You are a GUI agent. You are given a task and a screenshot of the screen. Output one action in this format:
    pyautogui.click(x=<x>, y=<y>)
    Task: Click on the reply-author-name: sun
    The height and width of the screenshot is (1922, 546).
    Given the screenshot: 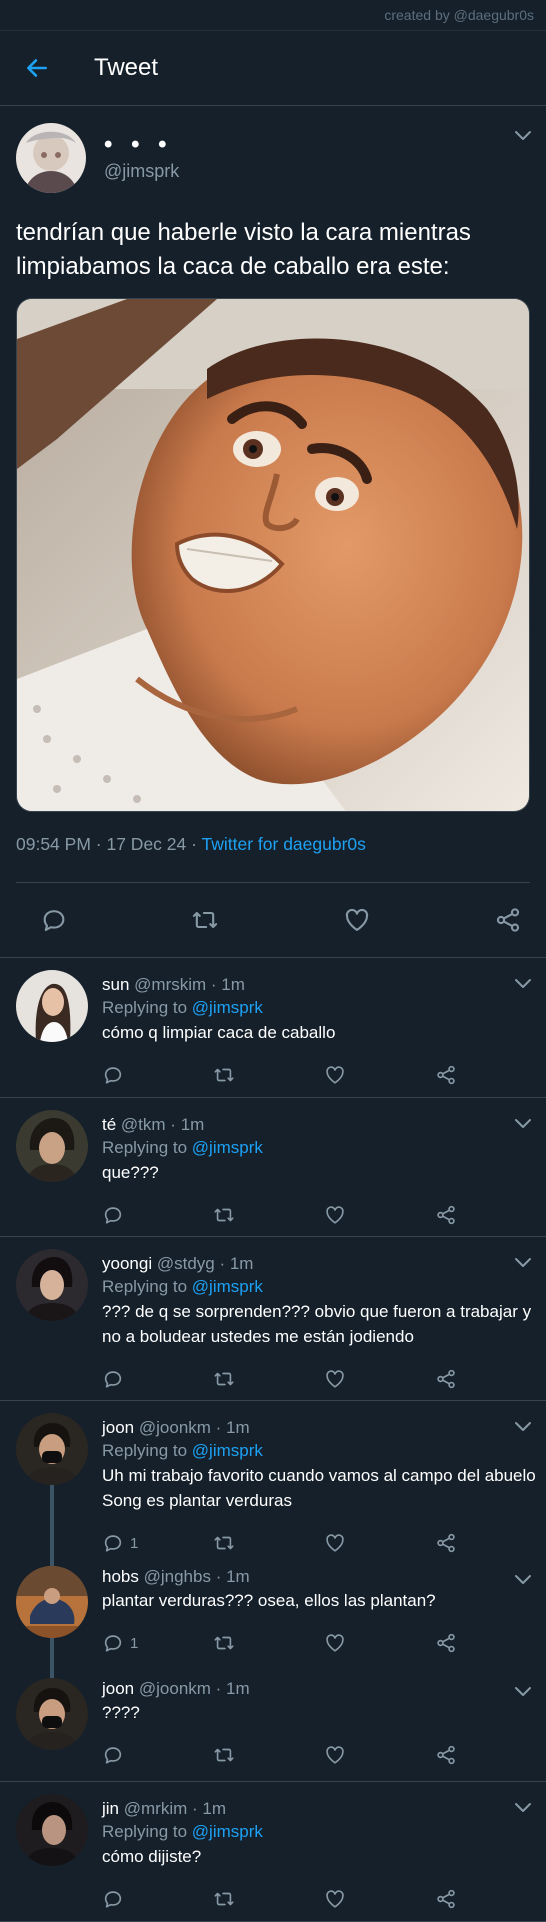 What is the action you would take?
    pyautogui.click(x=115, y=984)
    